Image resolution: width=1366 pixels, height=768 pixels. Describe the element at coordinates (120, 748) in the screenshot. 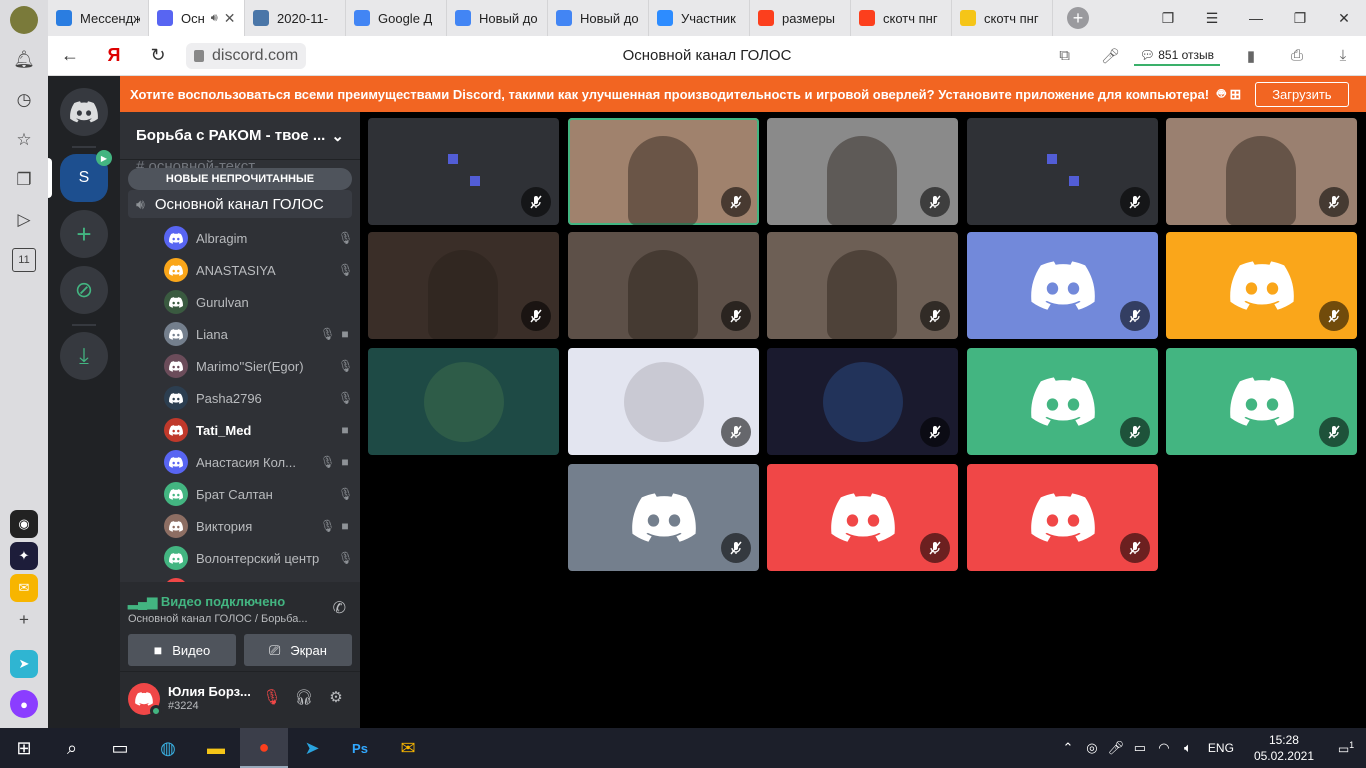

I see `task-view-icon: ▭` at that location.